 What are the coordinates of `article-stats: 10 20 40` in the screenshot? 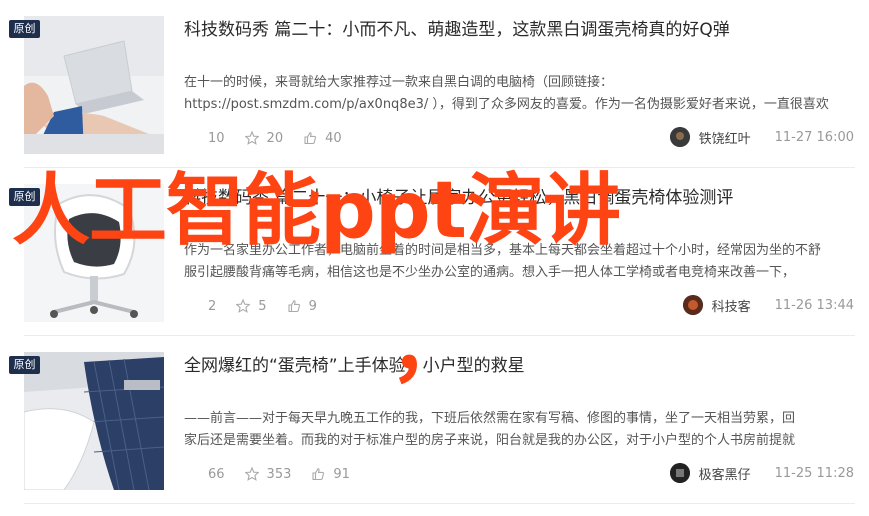 It's located at (273, 138).